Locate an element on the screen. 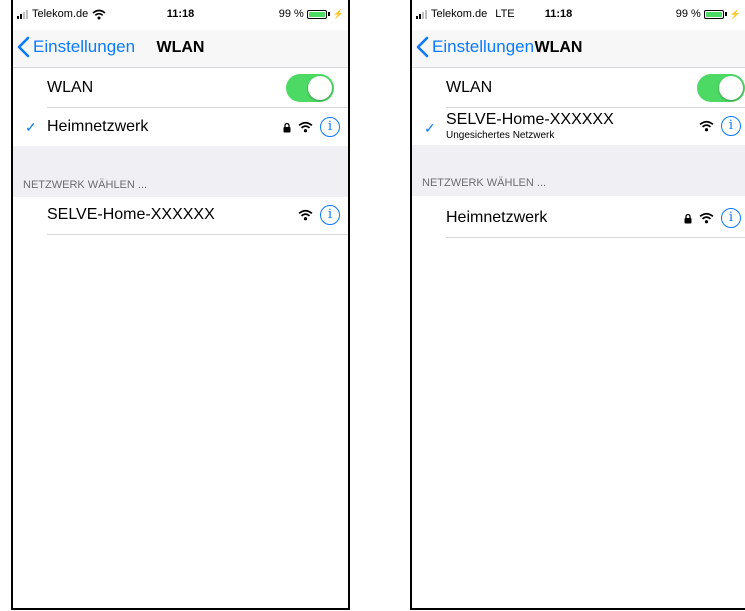 The height and width of the screenshot is (611, 745). network-subtitle: Ungesichertes Netzwerk is located at coordinates (500, 135).